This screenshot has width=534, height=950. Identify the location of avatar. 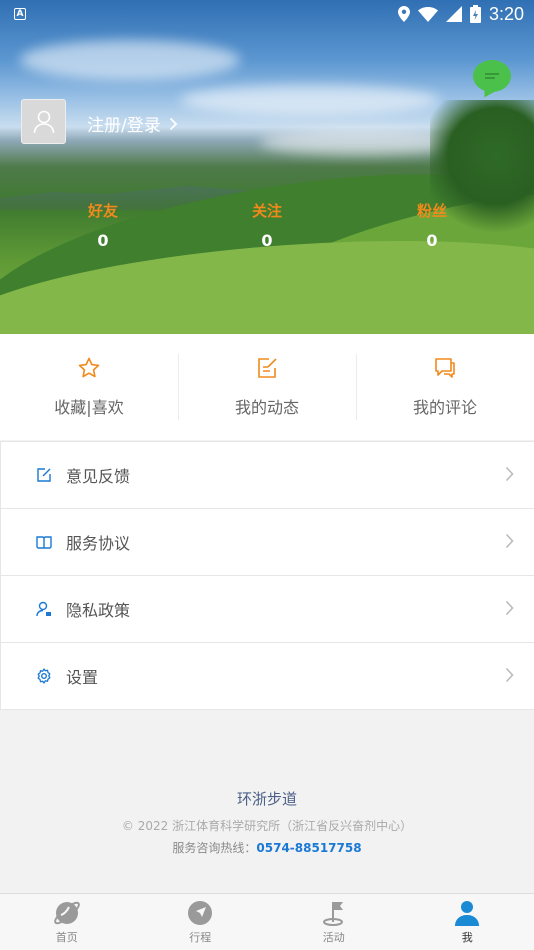
(43, 121).